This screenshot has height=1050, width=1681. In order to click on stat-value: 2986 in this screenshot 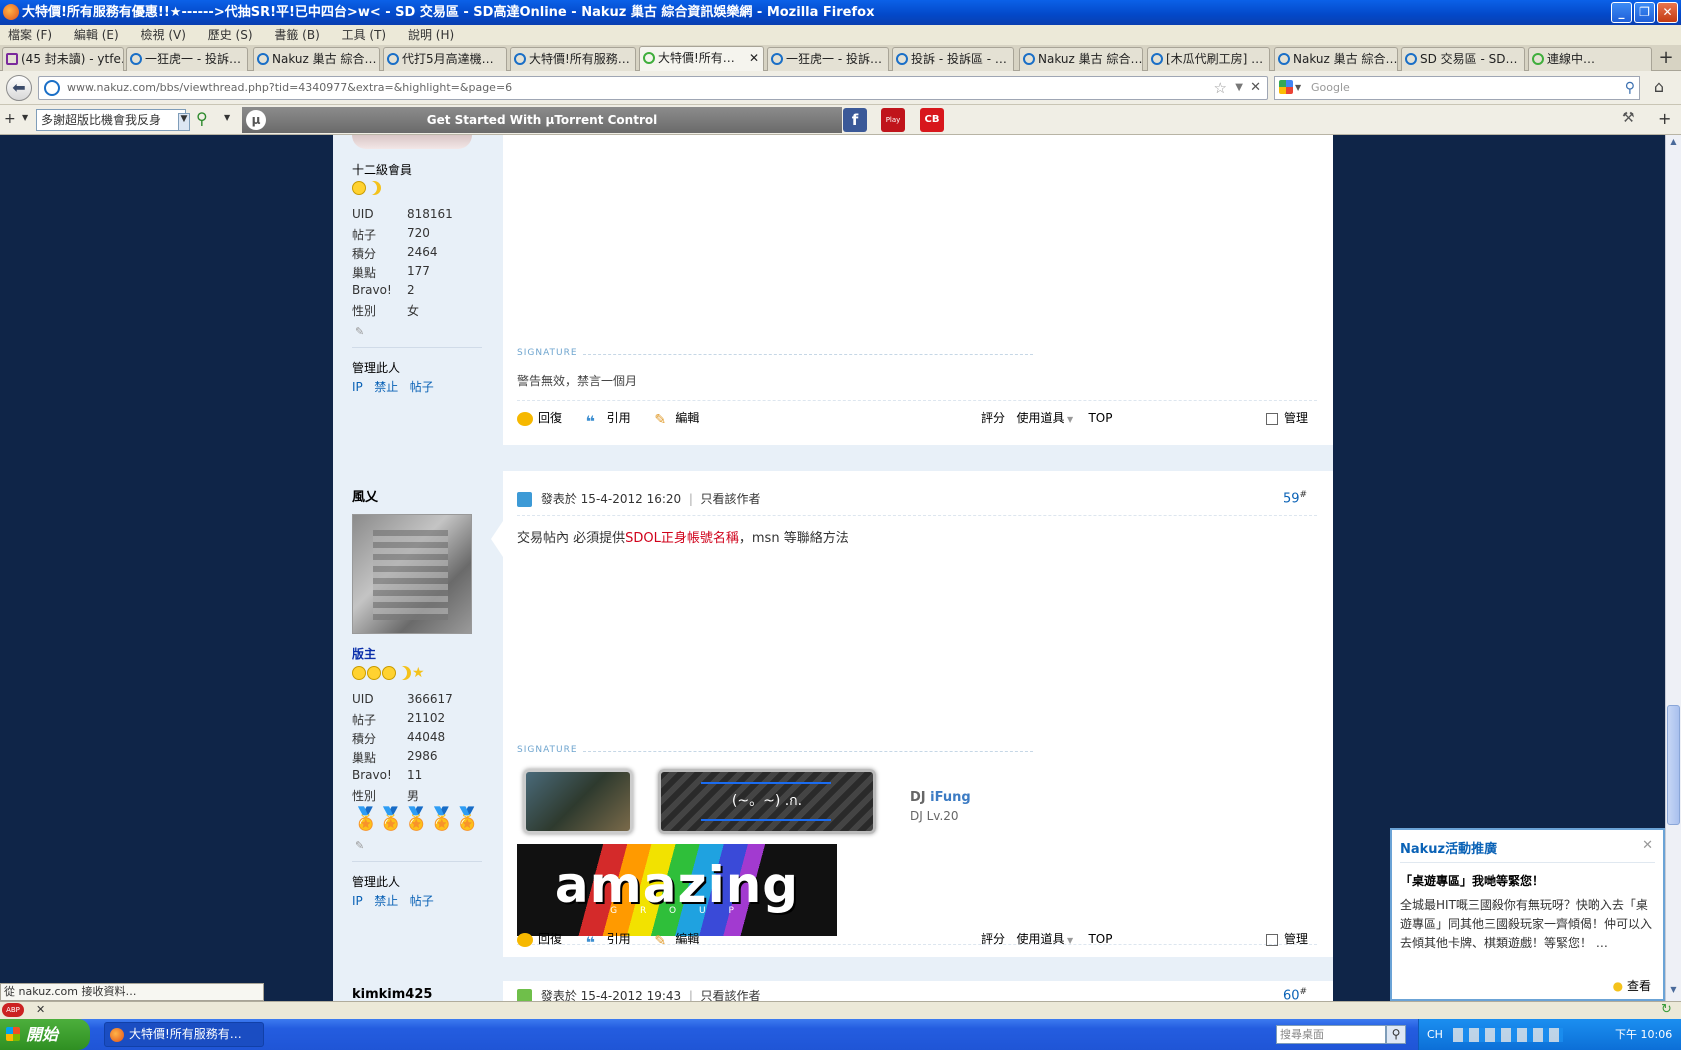, I will do `click(422, 756)`.